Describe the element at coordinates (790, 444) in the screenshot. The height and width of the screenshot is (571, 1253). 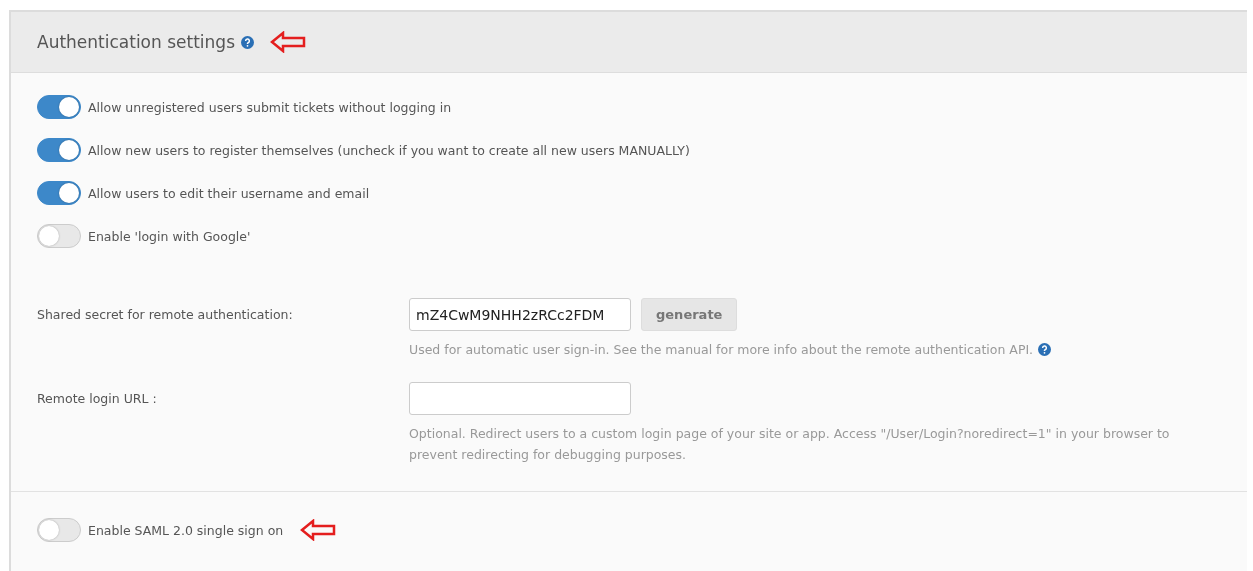
I see `hint-text: Optional. Redirect users to a custom login page of your site or app. Access "/User/Login?noredirect=1" in your browser to prevent redirecting for debugging purposes.` at that location.